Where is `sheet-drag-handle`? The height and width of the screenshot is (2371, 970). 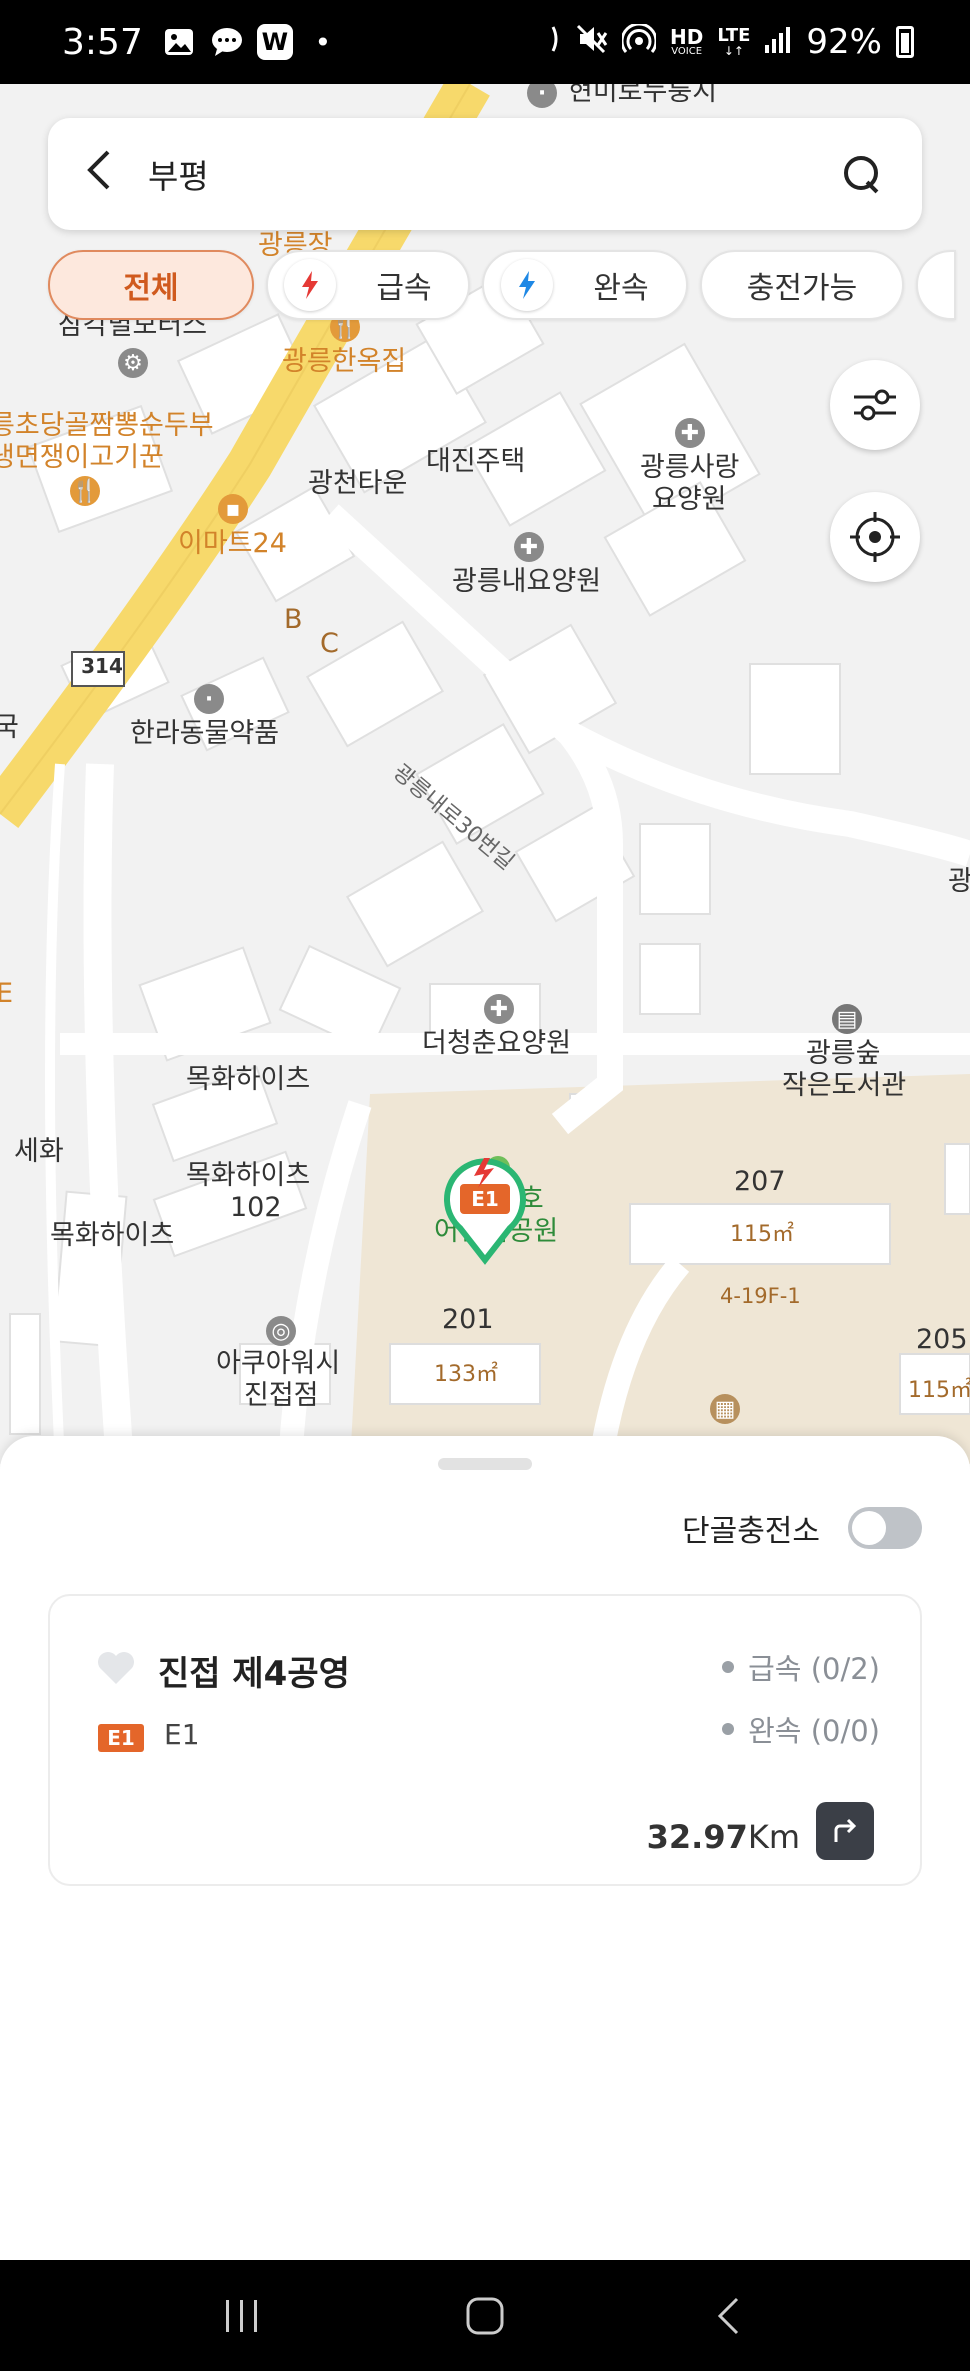 sheet-drag-handle is located at coordinates (485, 1464).